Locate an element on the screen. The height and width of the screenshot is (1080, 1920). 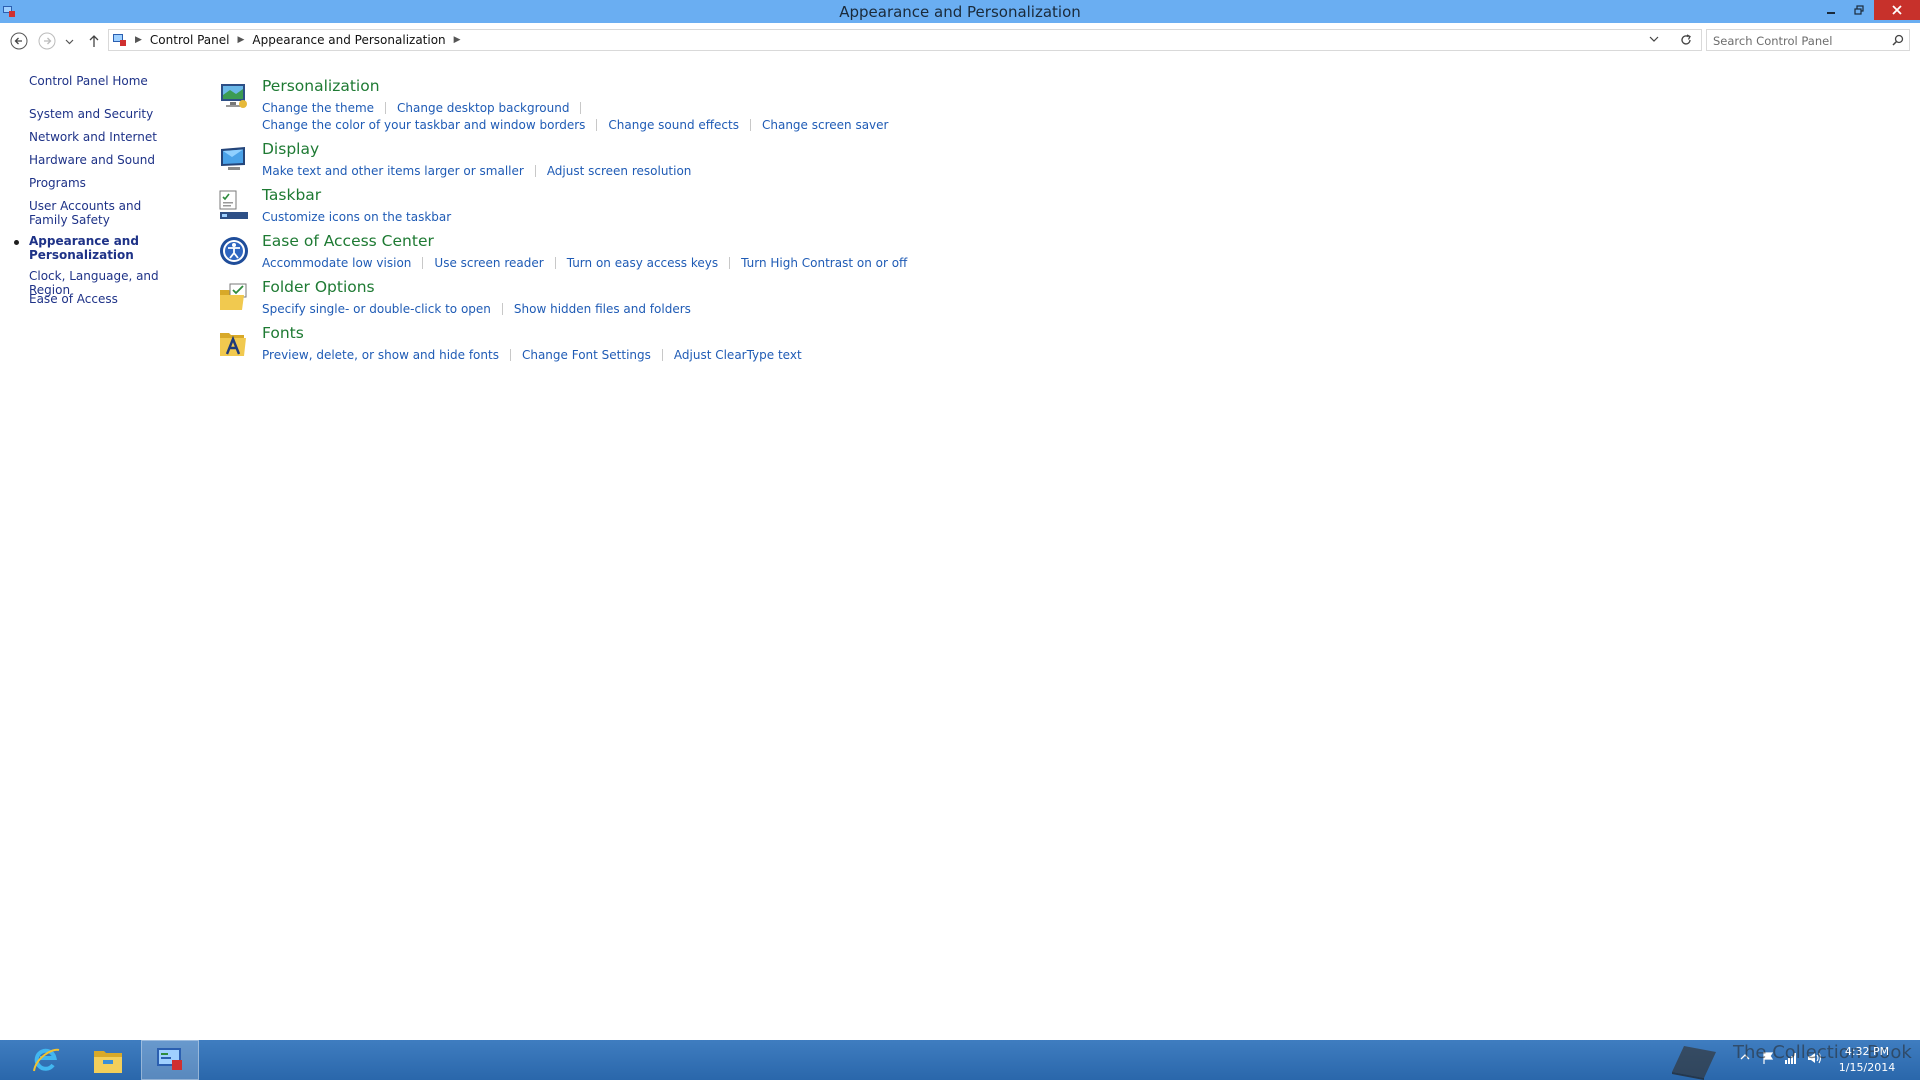
restore-button is located at coordinates (1859, 10).